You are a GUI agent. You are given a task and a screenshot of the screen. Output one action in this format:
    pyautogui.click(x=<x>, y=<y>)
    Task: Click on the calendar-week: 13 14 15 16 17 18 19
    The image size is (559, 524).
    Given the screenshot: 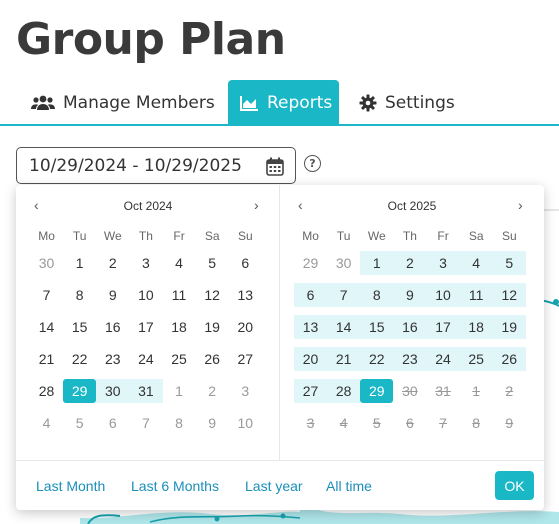 What is the action you would take?
    pyautogui.click(x=410, y=327)
    